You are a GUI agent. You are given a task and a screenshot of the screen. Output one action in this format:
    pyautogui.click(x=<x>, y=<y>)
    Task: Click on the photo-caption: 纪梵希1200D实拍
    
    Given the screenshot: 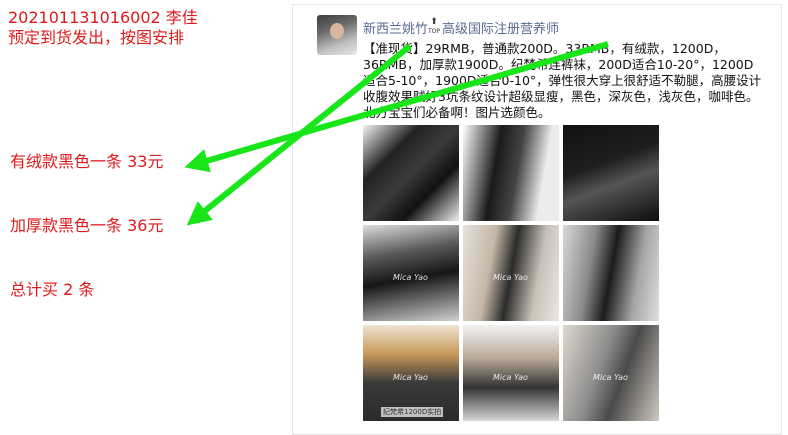 What is the action you would take?
    pyautogui.click(x=412, y=412)
    